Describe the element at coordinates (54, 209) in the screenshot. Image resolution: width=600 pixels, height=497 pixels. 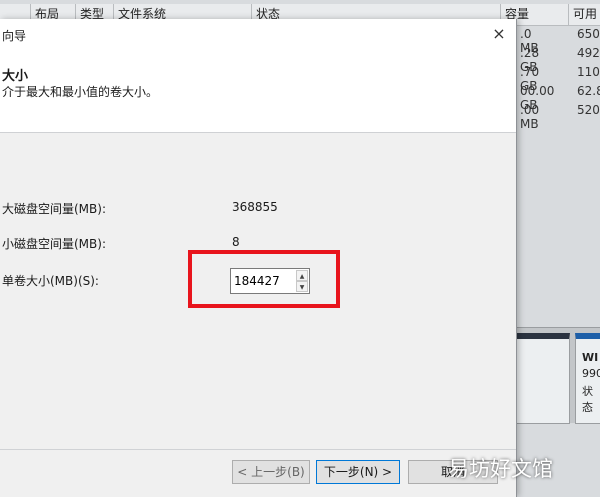
I see `max-space-label: 大磁盘空间量(MB):` at that location.